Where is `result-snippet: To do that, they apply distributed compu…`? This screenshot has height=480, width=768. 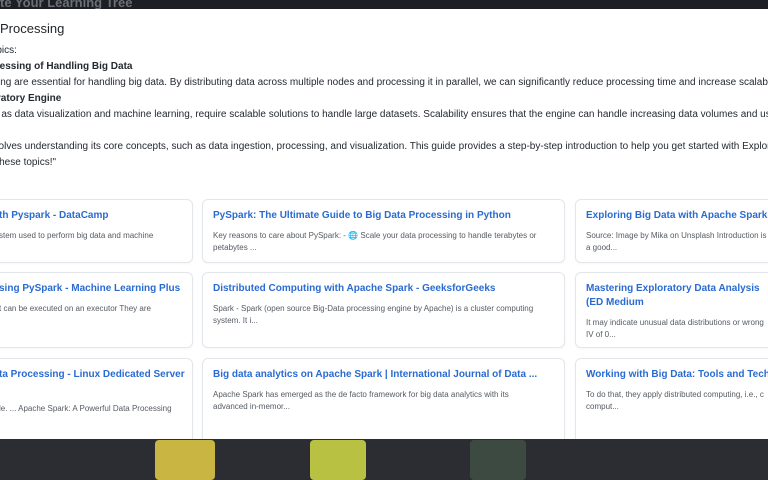
result-snippet: To do that, they apply distributed compu… is located at coordinates (675, 400).